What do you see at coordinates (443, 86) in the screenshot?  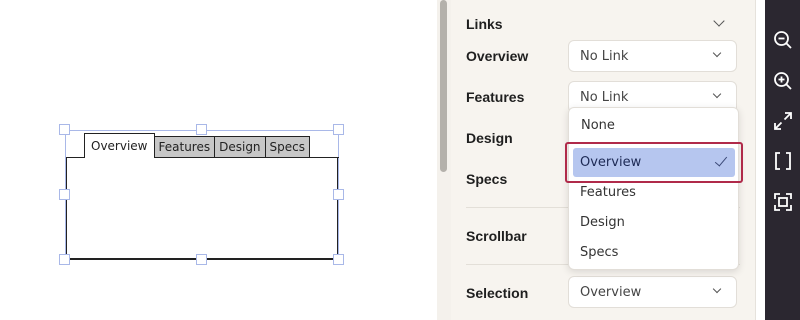 I see `canvas-scrollbar-thumb` at bounding box center [443, 86].